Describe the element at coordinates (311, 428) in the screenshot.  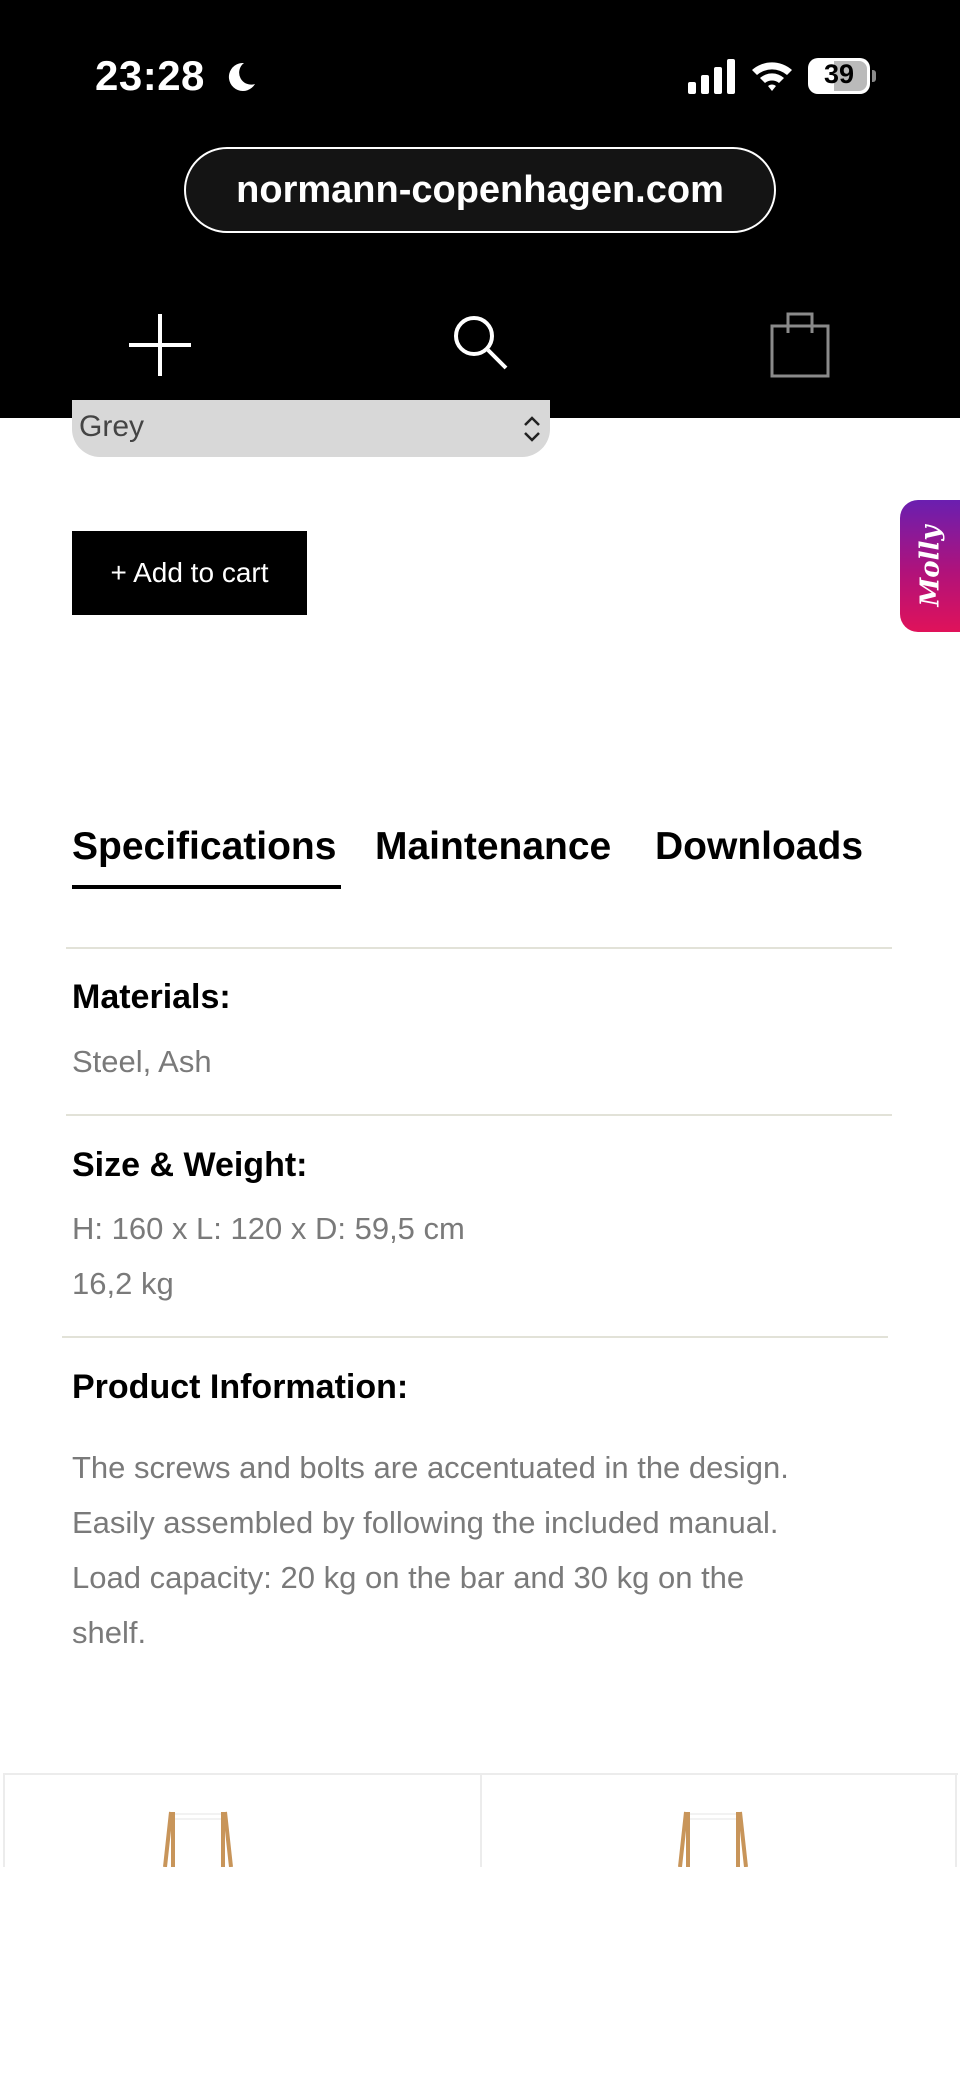
I see `color-select: Grey` at that location.